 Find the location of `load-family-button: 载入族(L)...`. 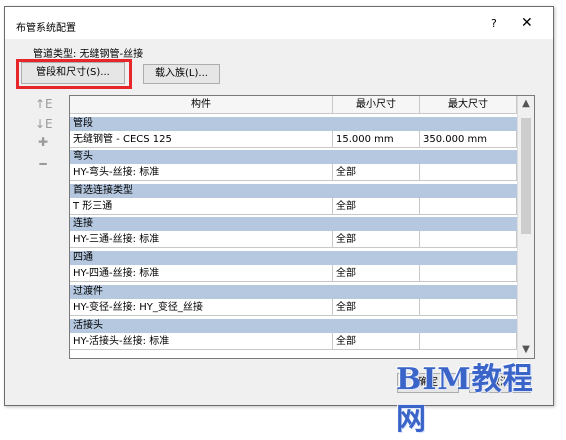

load-family-button: 载入族(L)... is located at coordinates (181, 74).